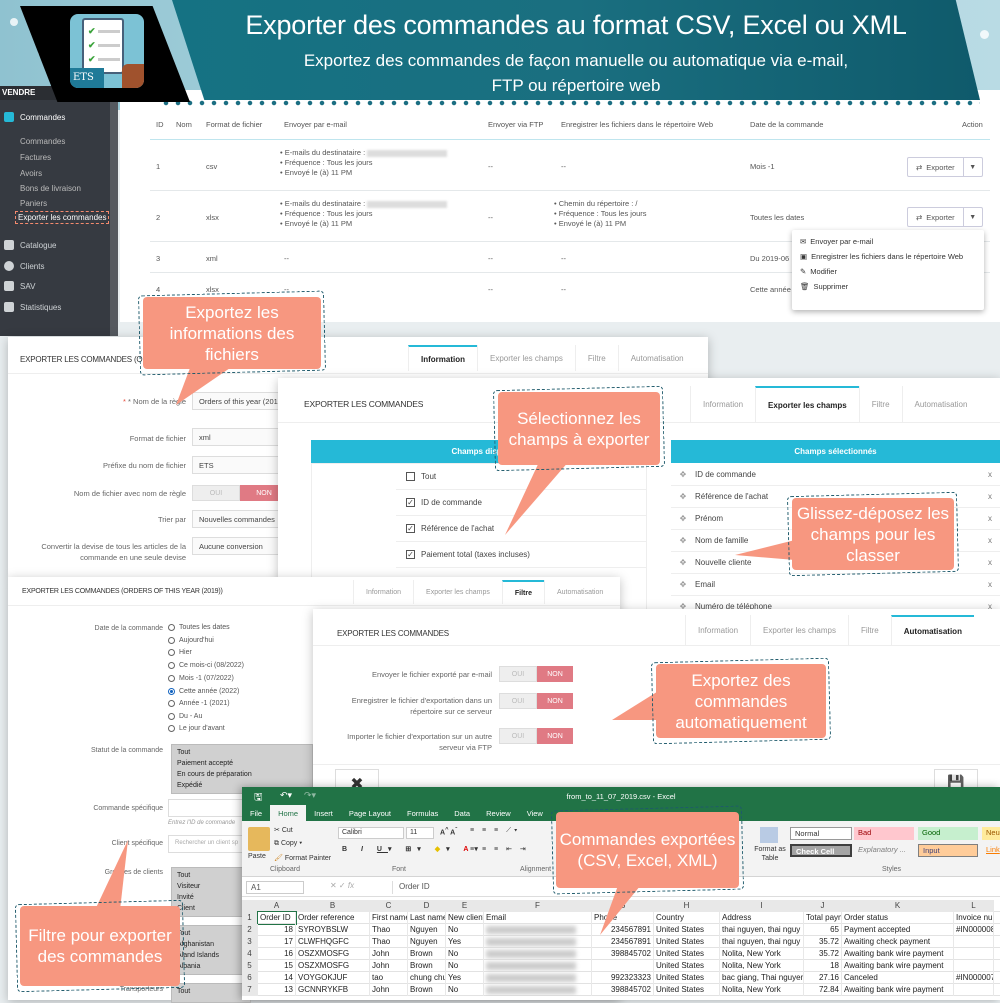 This screenshot has width=1000, height=1003. Describe the element at coordinates (948, 833) in the screenshot. I see `style-good: Good` at that location.